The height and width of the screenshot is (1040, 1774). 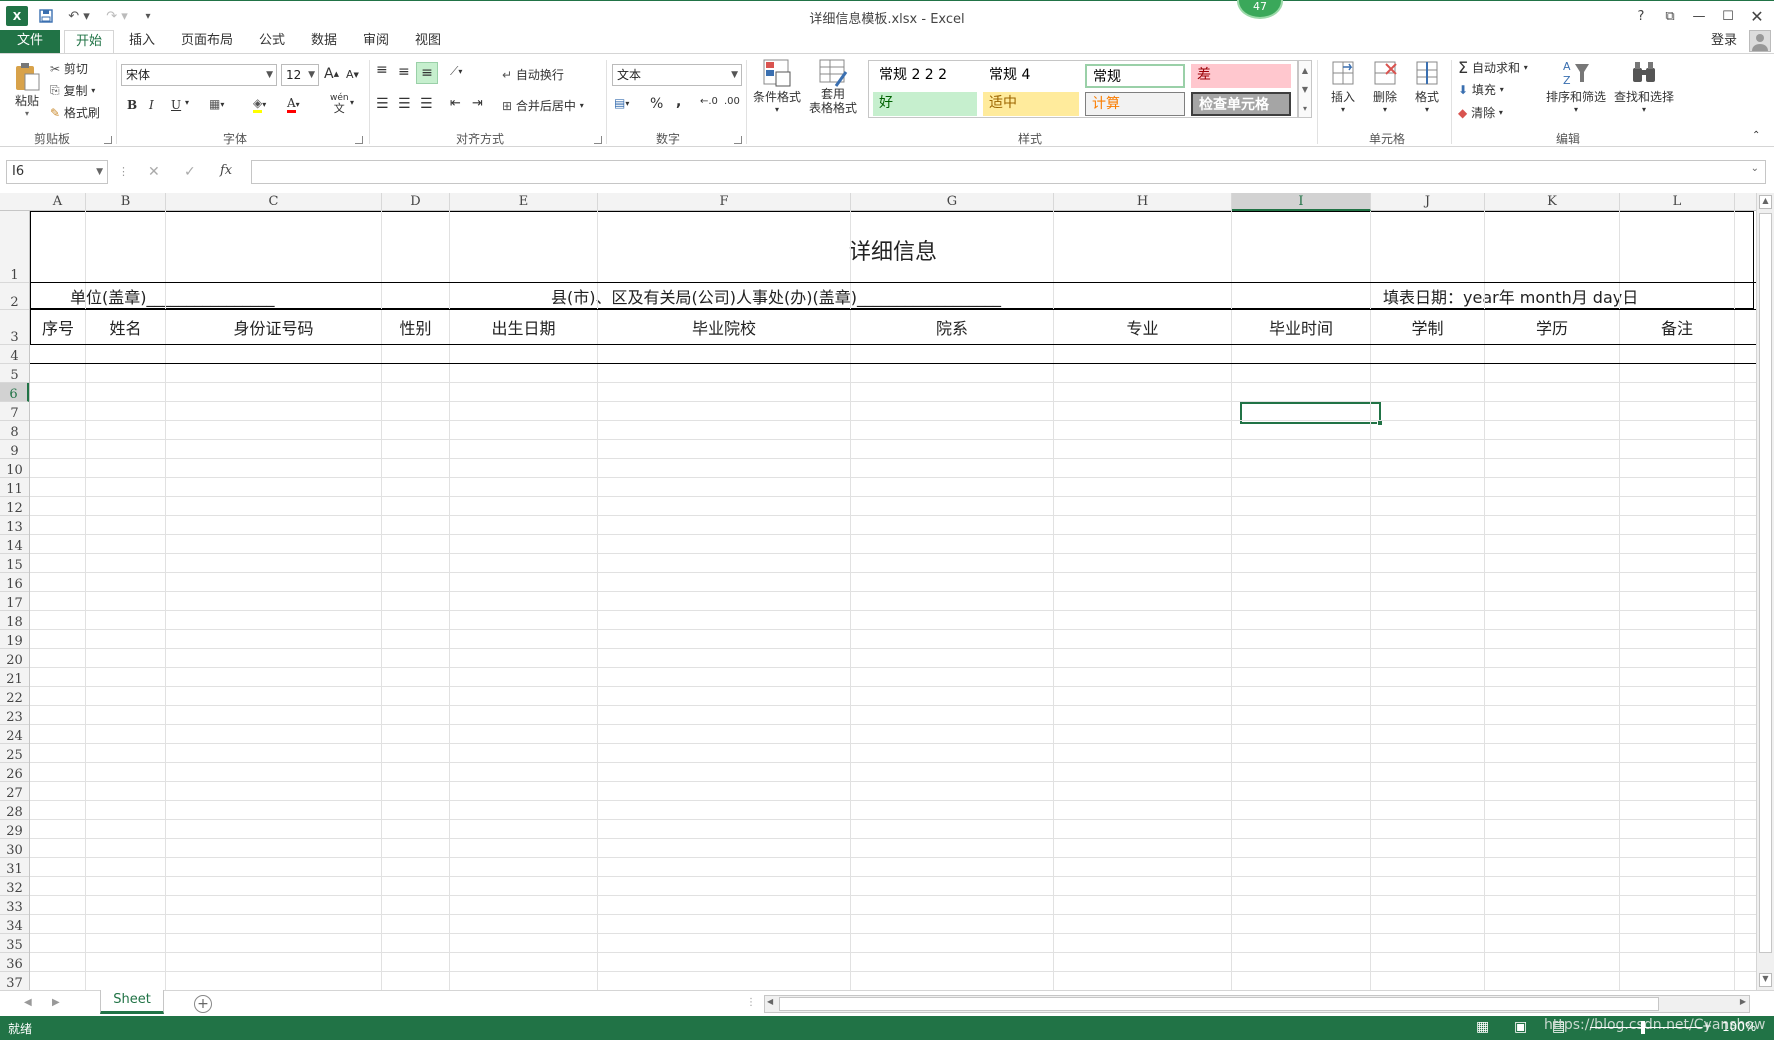 What do you see at coordinates (14, 962) in the screenshot?
I see `row-header: 36` at bounding box center [14, 962].